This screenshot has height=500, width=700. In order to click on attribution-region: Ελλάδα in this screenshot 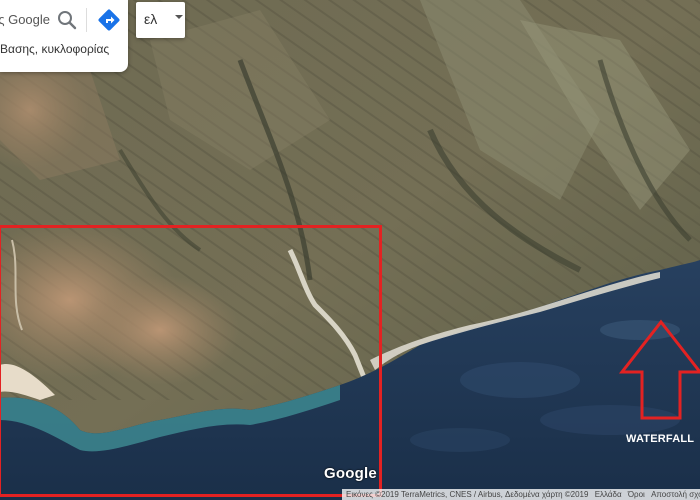, I will do `click(608, 494)`.